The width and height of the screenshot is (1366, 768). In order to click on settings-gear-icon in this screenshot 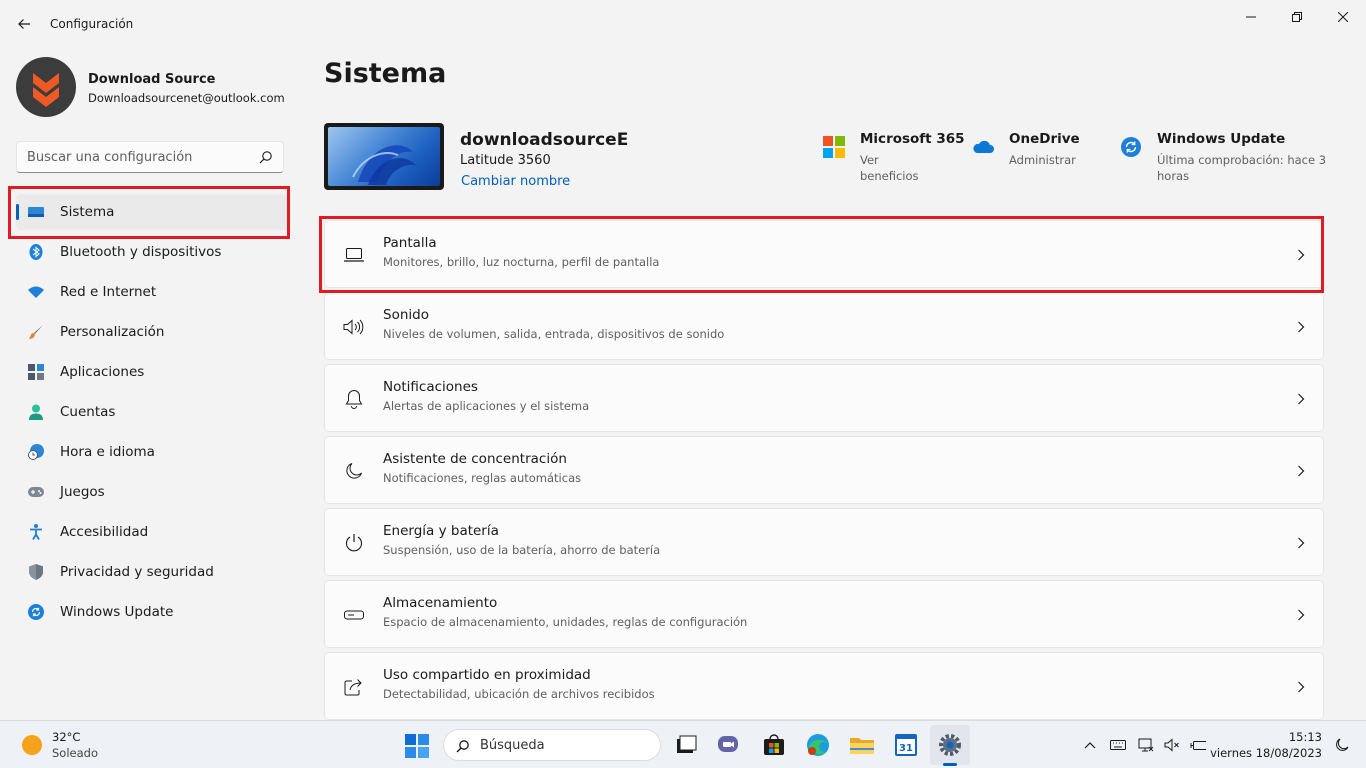, I will do `click(950, 745)`.